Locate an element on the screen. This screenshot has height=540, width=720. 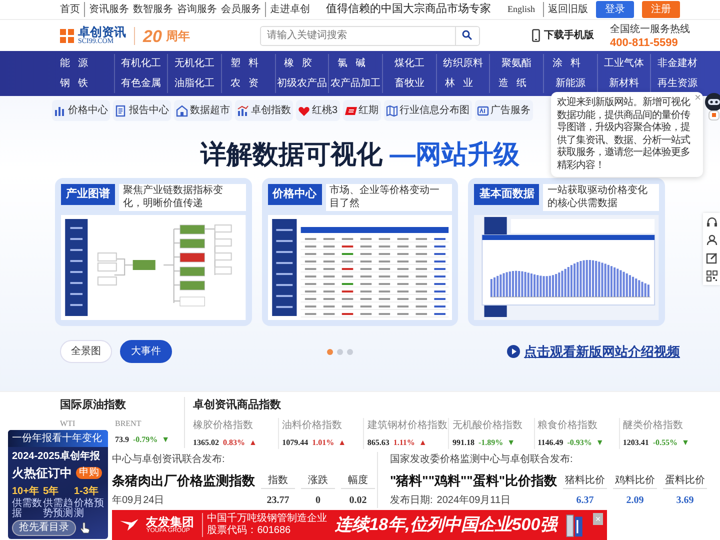
tool-link: 行业信息分布图 is located at coordinates (428, 110).